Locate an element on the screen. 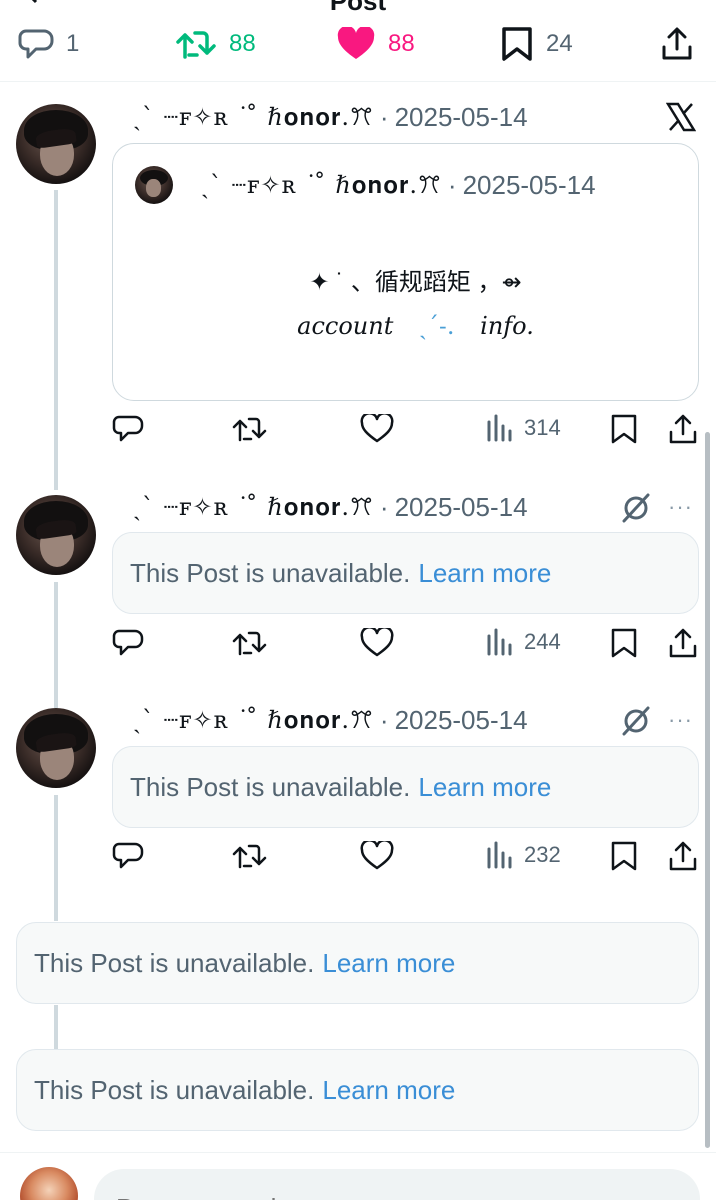 The width and height of the screenshot is (716, 1200). current-user-avatar is located at coordinates (49, 1183).